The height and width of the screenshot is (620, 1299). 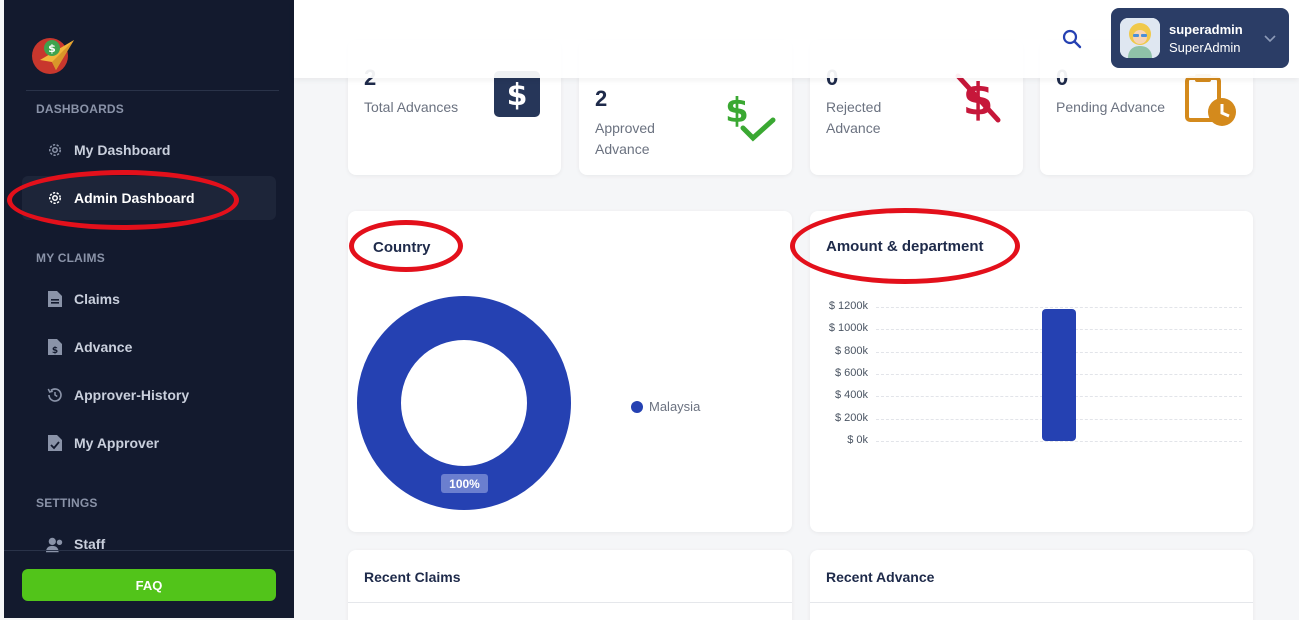 I want to click on legend-dot, so click(x=637, y=406).